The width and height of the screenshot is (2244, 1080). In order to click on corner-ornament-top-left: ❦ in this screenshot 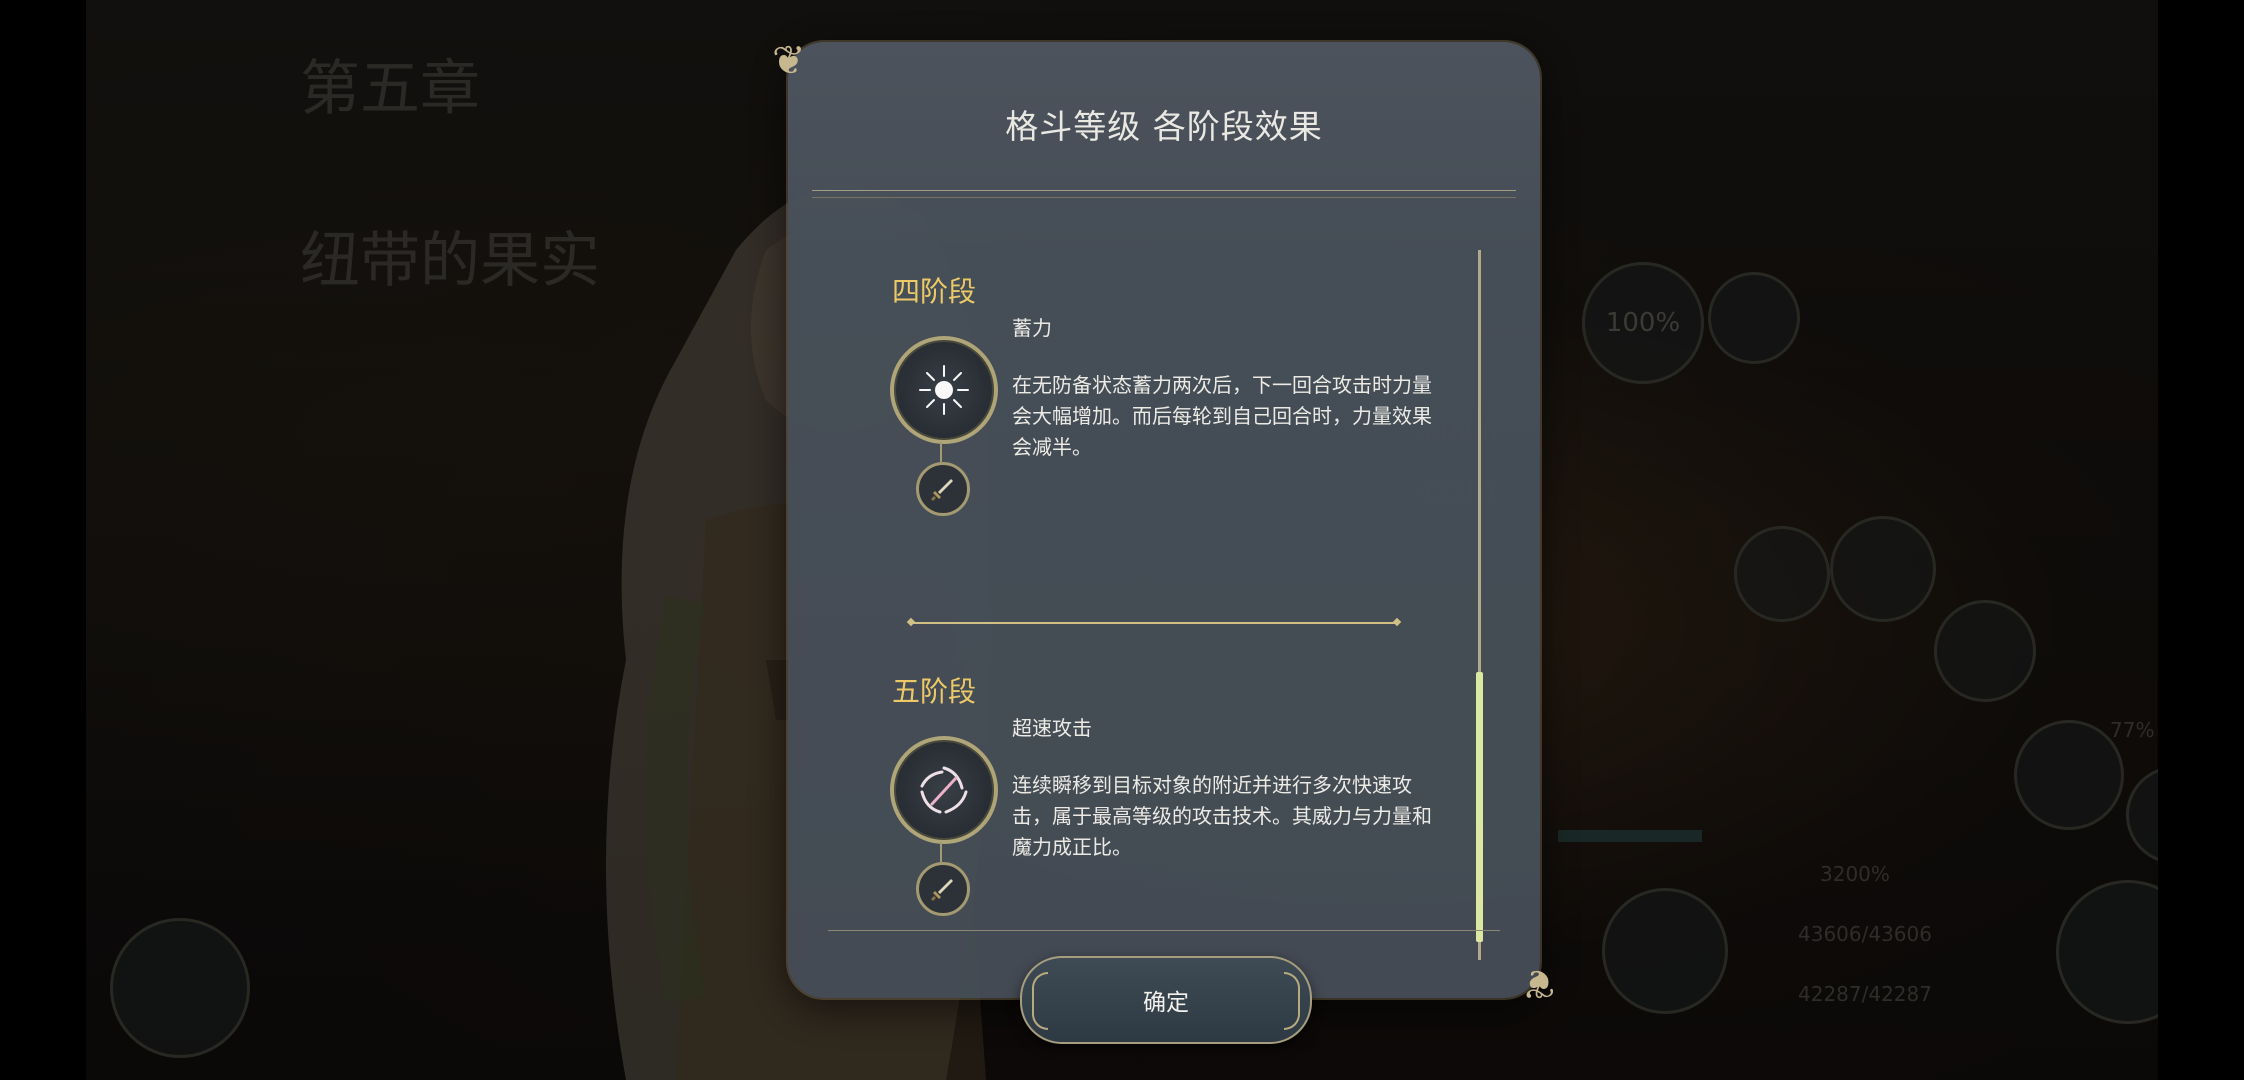, I will do `click(789, 61)`.